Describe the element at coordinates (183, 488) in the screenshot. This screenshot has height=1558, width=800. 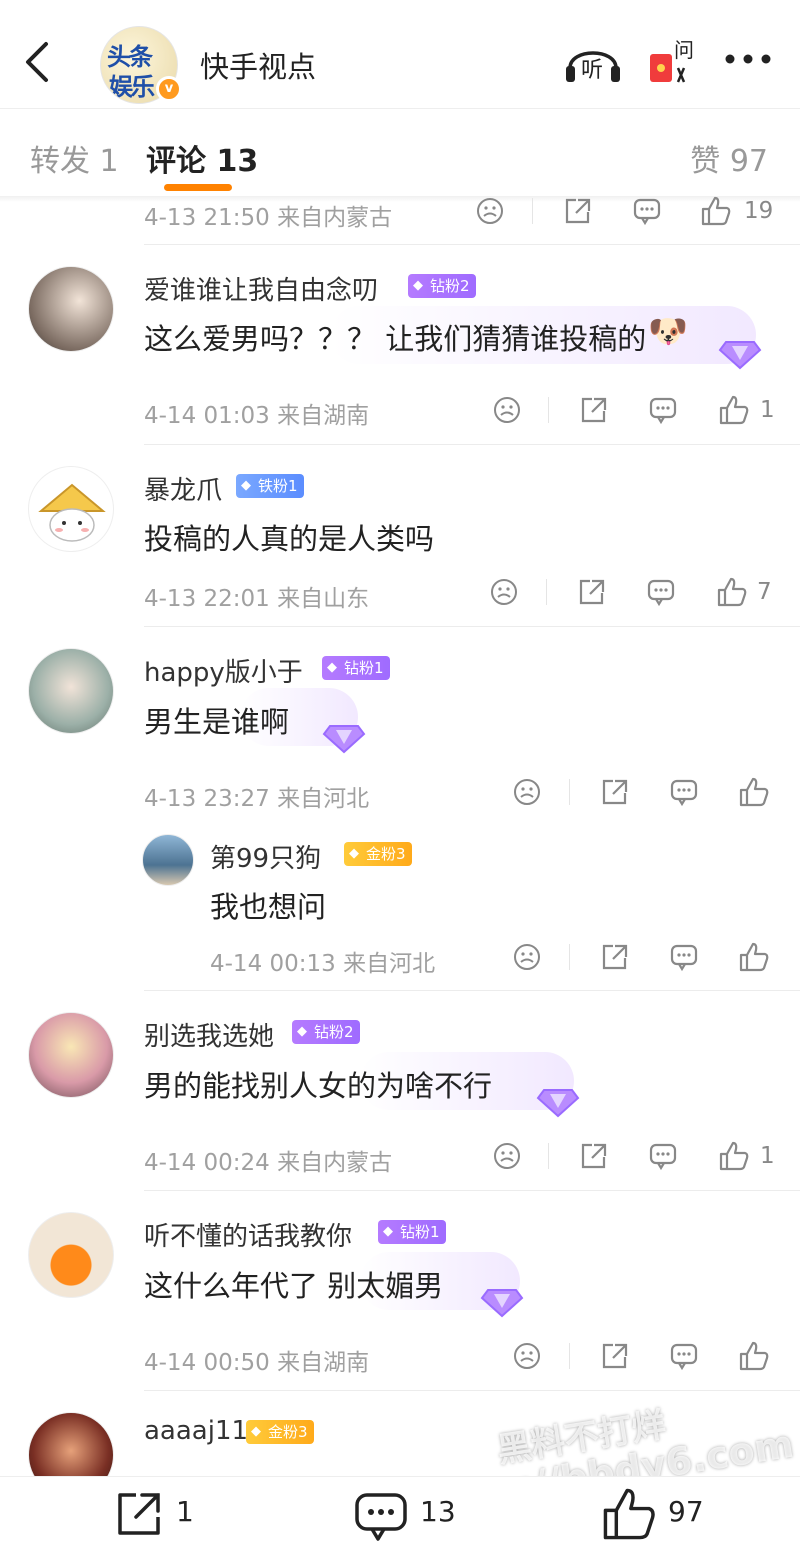
I see `username: 暴龙爪` at that location.